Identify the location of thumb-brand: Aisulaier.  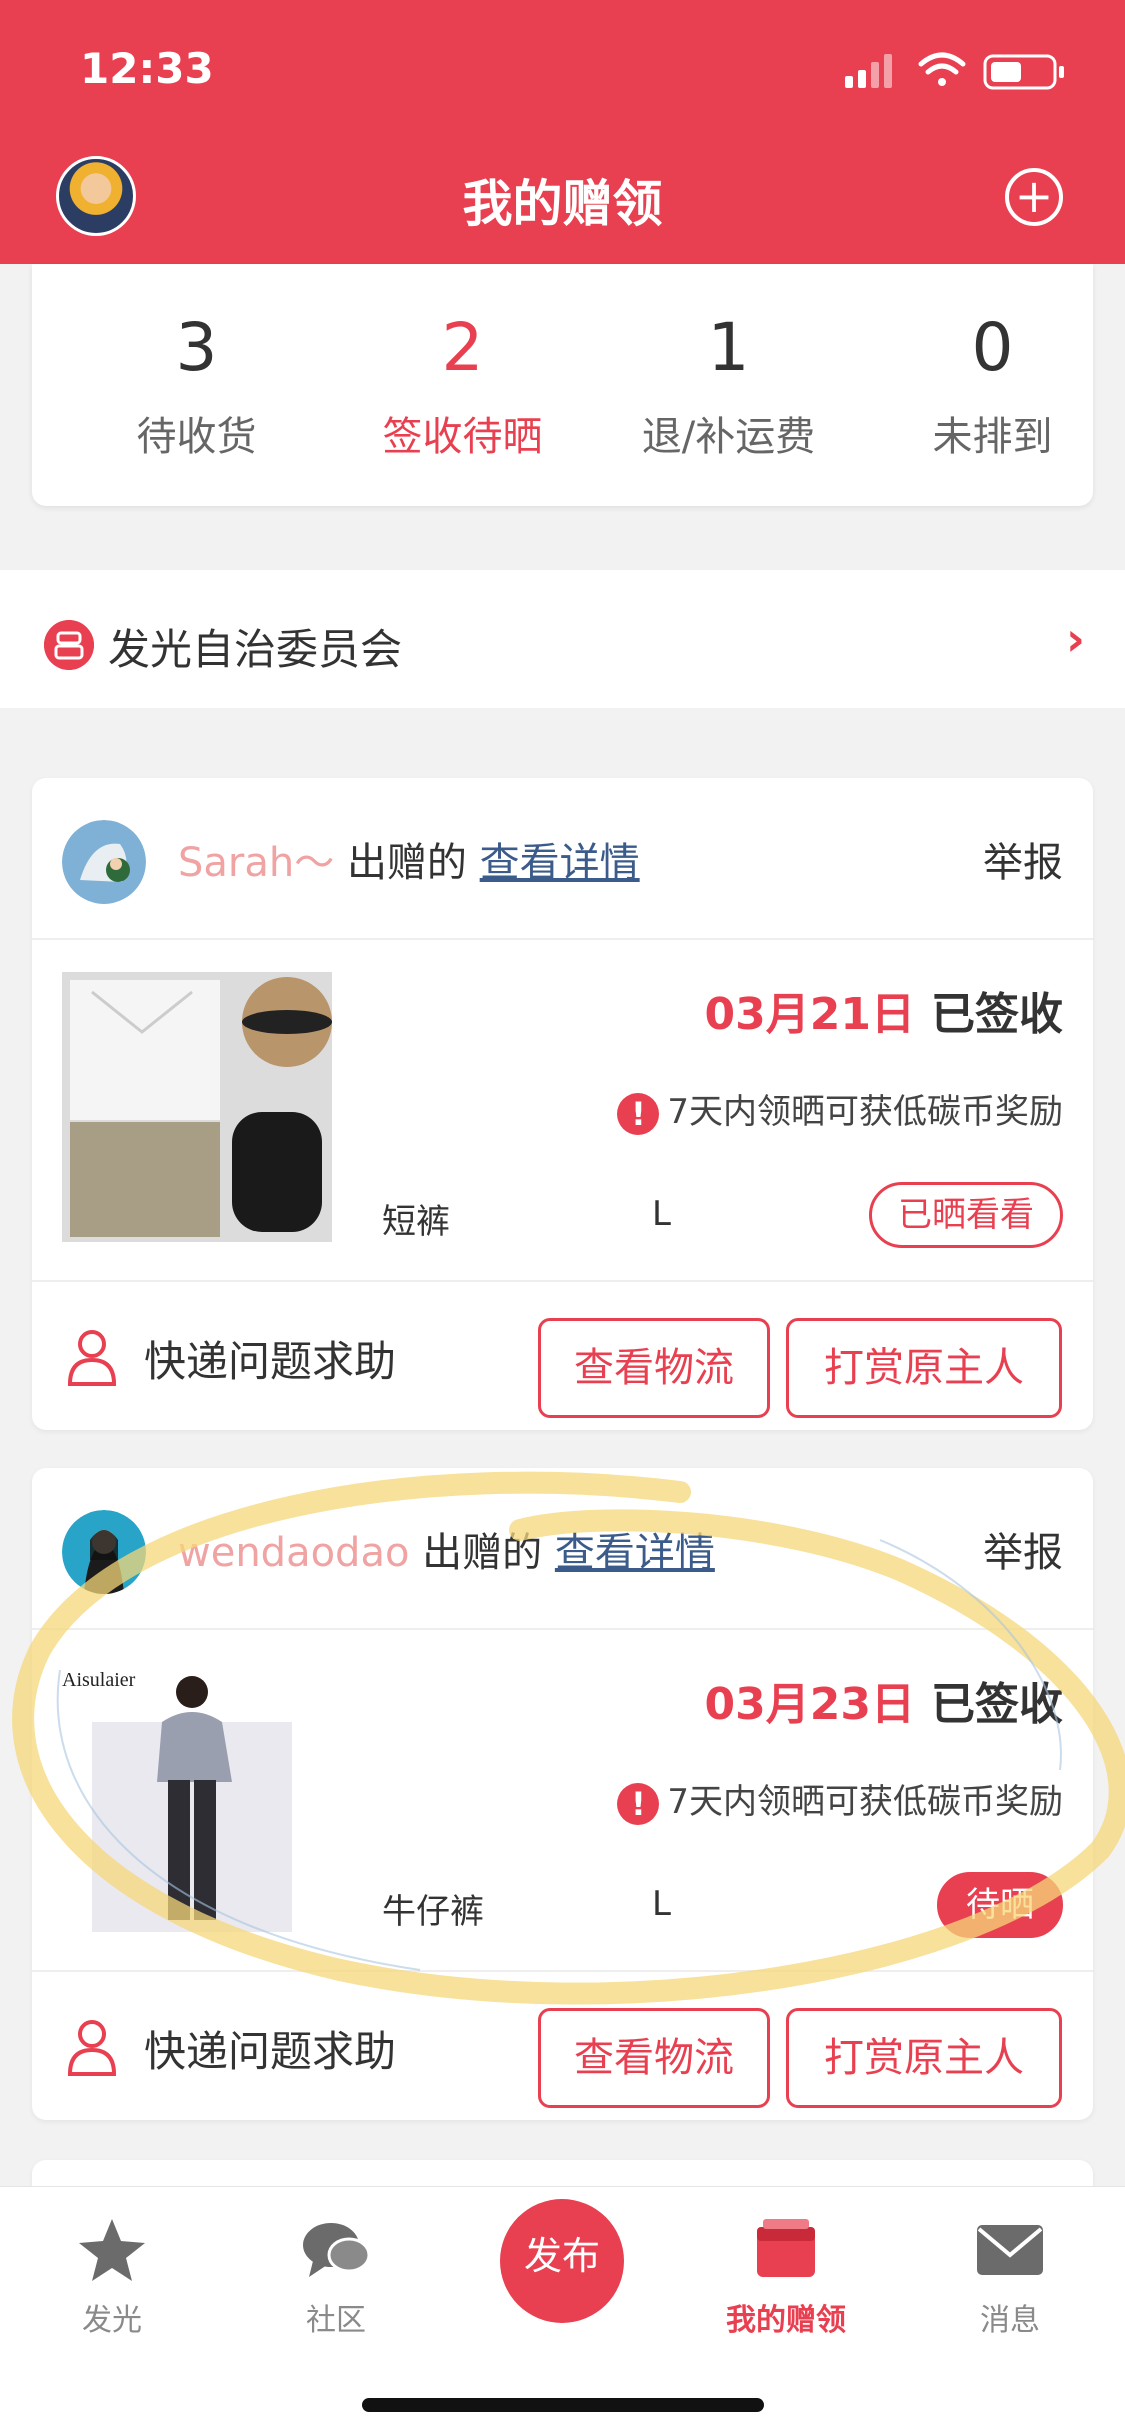
(99, 1680).